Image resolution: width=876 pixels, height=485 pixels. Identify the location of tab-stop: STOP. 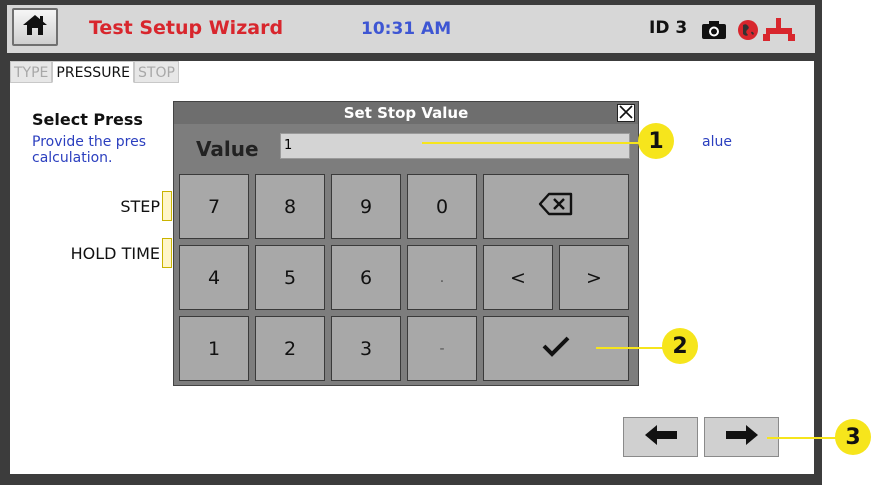
(156, 72).